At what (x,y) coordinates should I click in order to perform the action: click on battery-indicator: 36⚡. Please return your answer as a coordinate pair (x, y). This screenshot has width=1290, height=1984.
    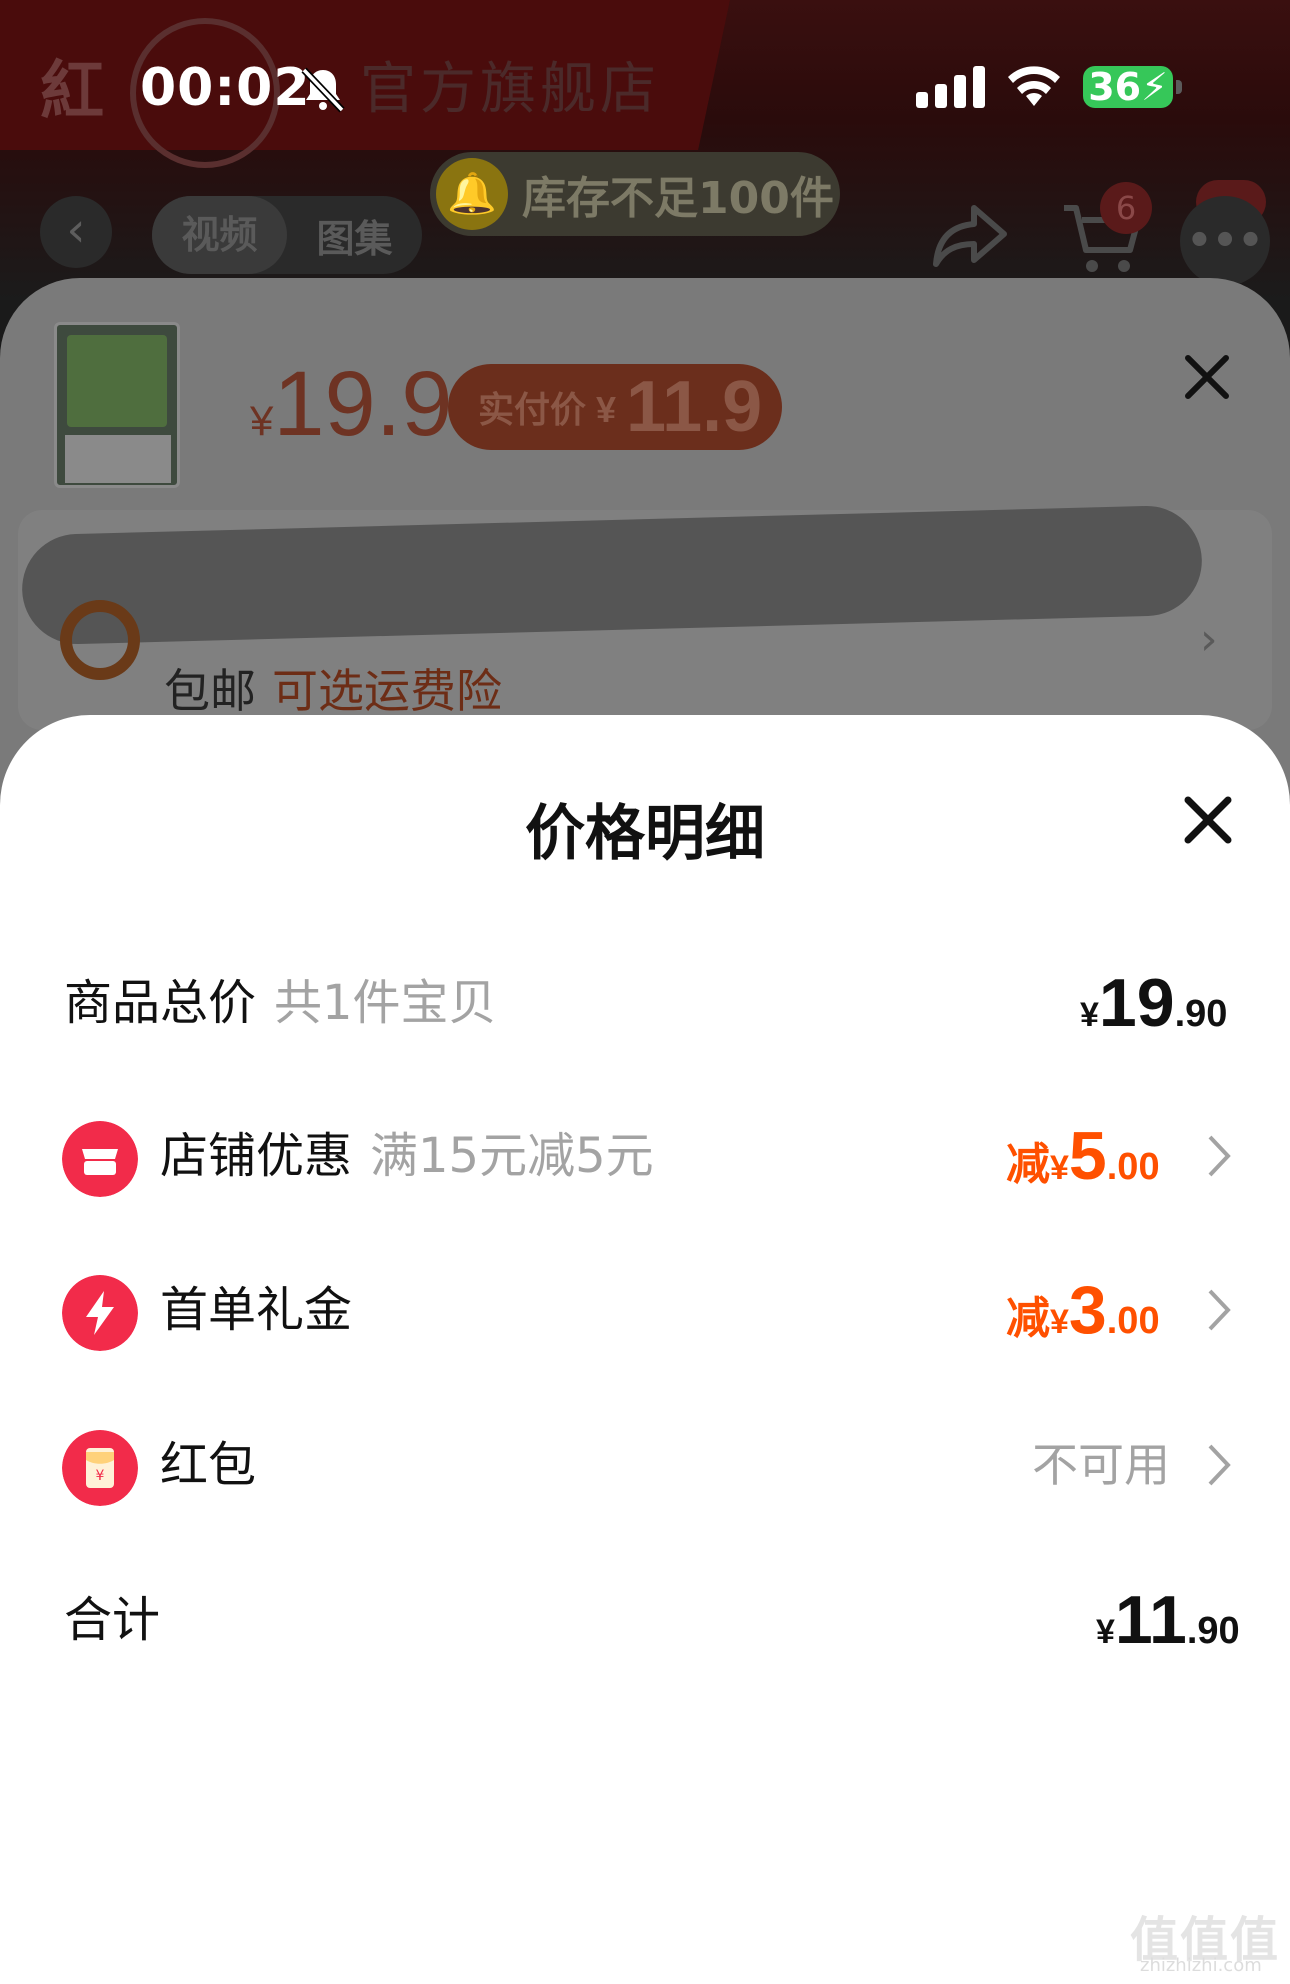
    Looking at the image, I should click on (1128, 87).